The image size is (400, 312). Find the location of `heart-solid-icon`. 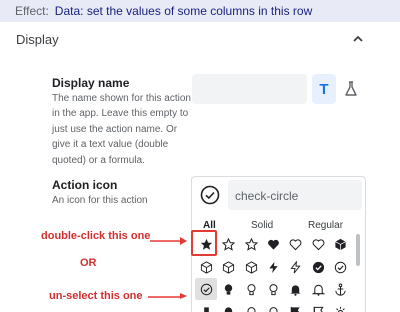

heart-solid-icon is located at coordinates (273, 244).